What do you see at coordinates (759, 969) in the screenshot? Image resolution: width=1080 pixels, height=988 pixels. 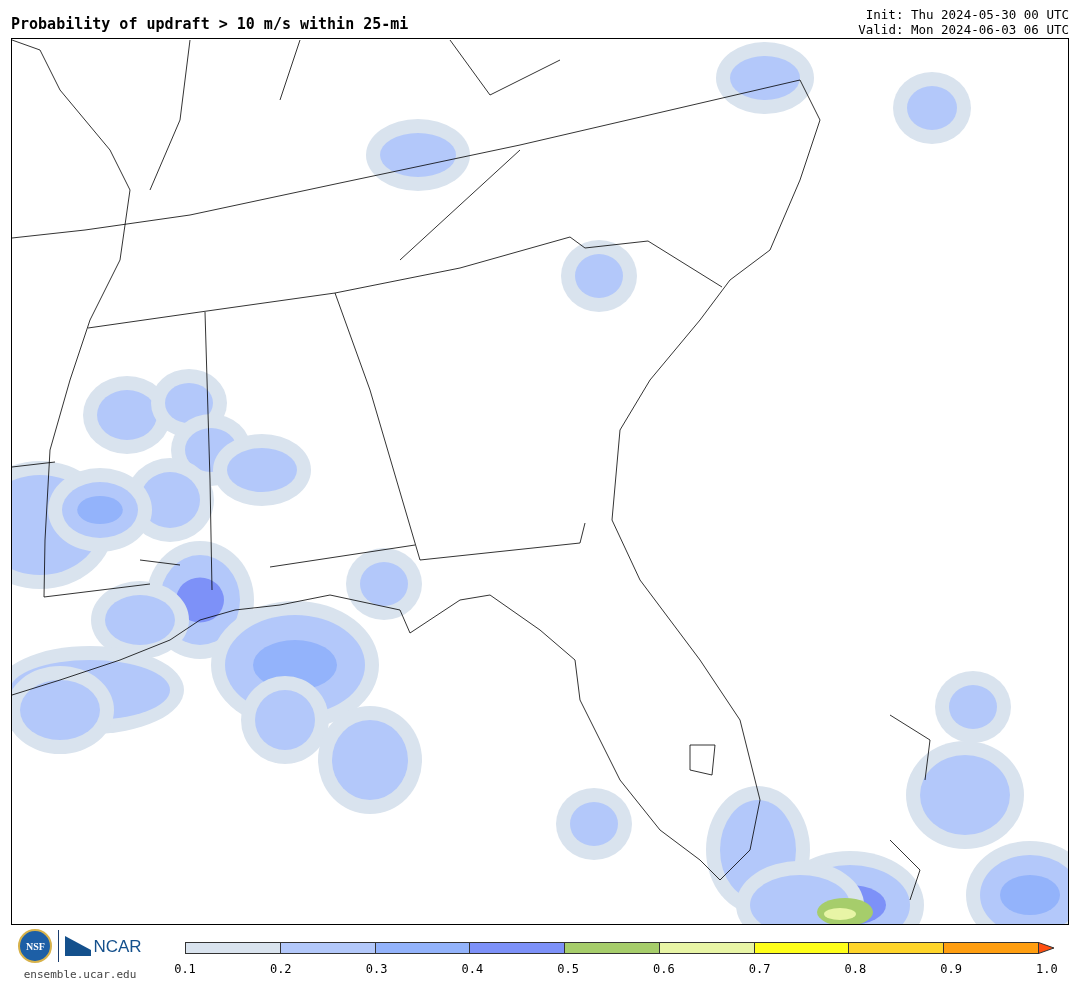 I see `colorbar-tick-label: 0.7` at bounding box center [759, 969].